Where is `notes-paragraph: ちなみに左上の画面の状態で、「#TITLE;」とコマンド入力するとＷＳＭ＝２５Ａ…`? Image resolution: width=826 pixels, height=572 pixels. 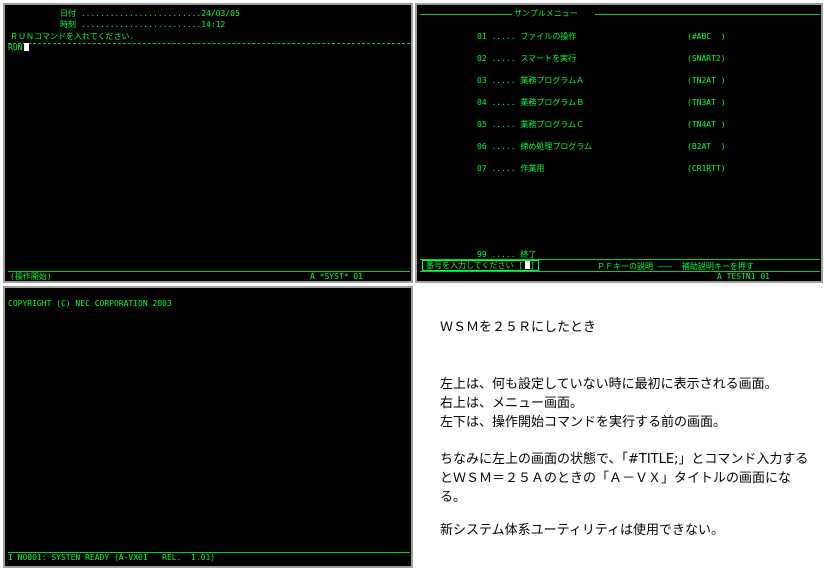 notes-paragraph: ちなみに左上の画面の状態で、「#TITLE;」とコマンド入力するとＷＳＭ＝２５Ａ… is located at coordinates (624, 478).